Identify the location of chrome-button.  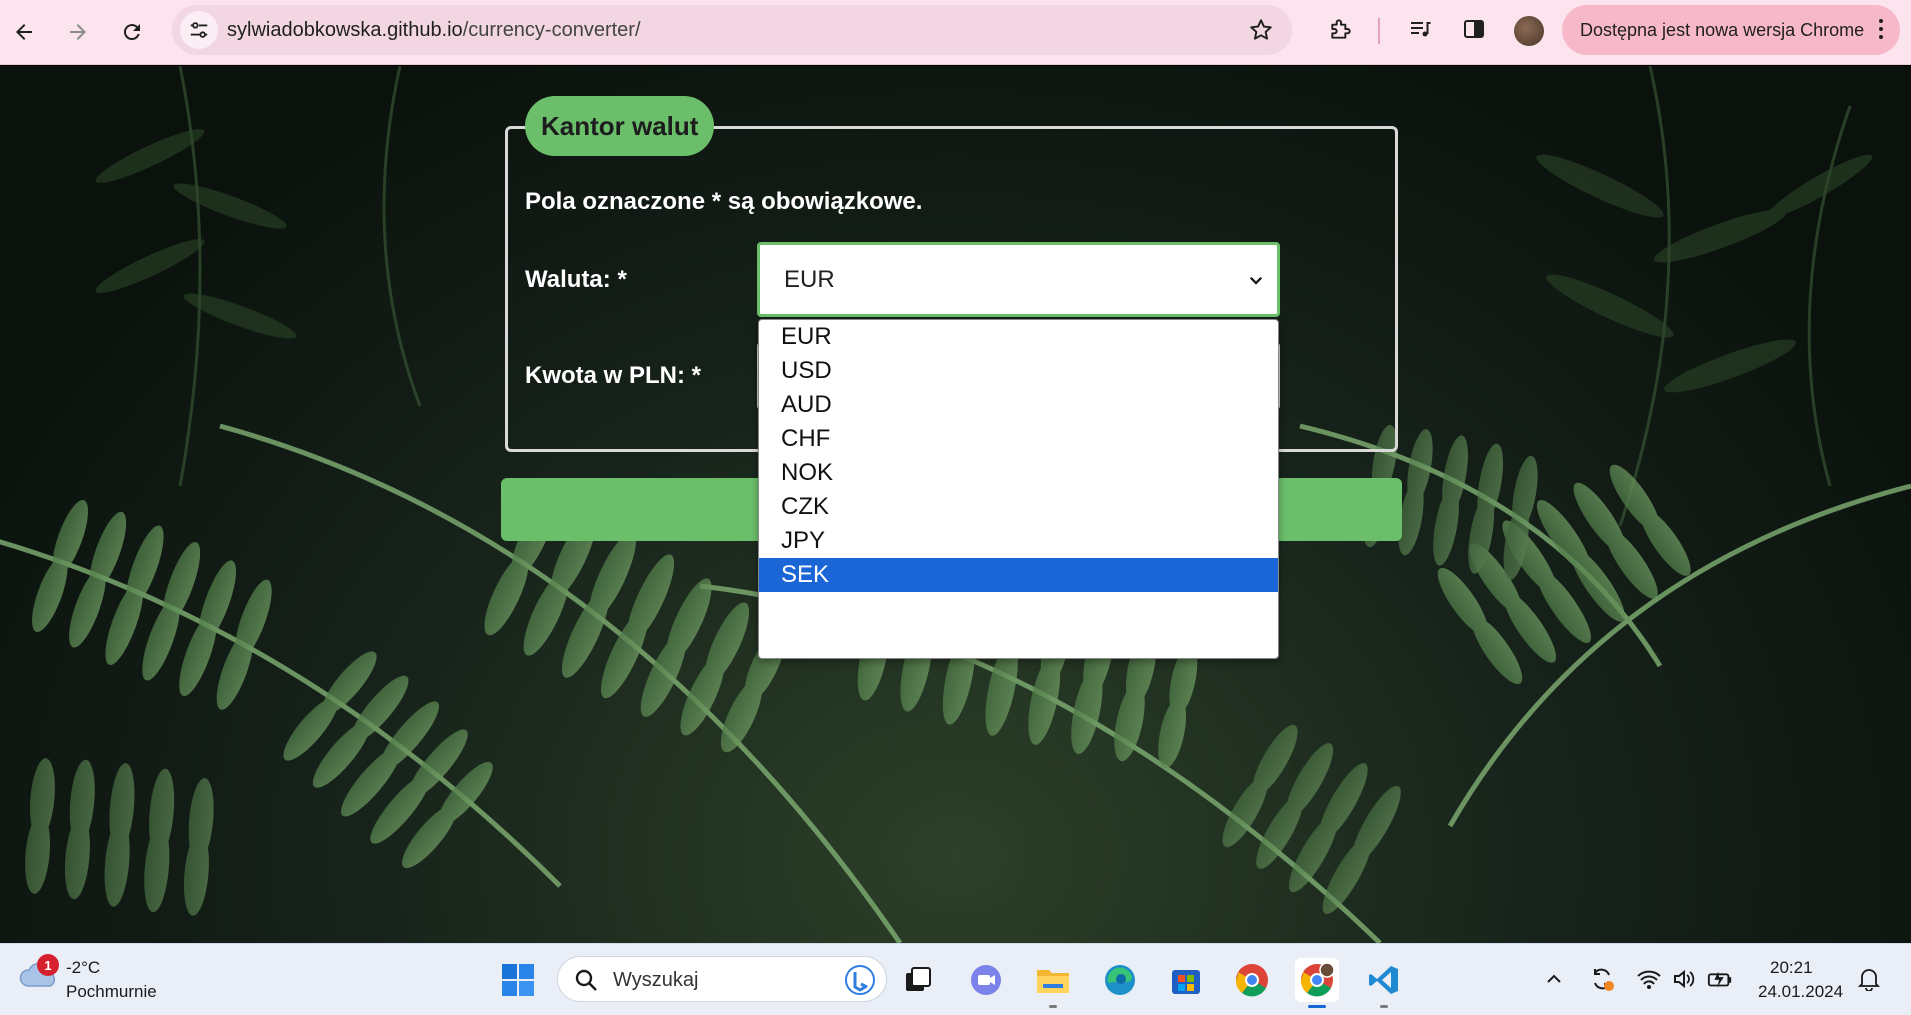
(1252, 980).